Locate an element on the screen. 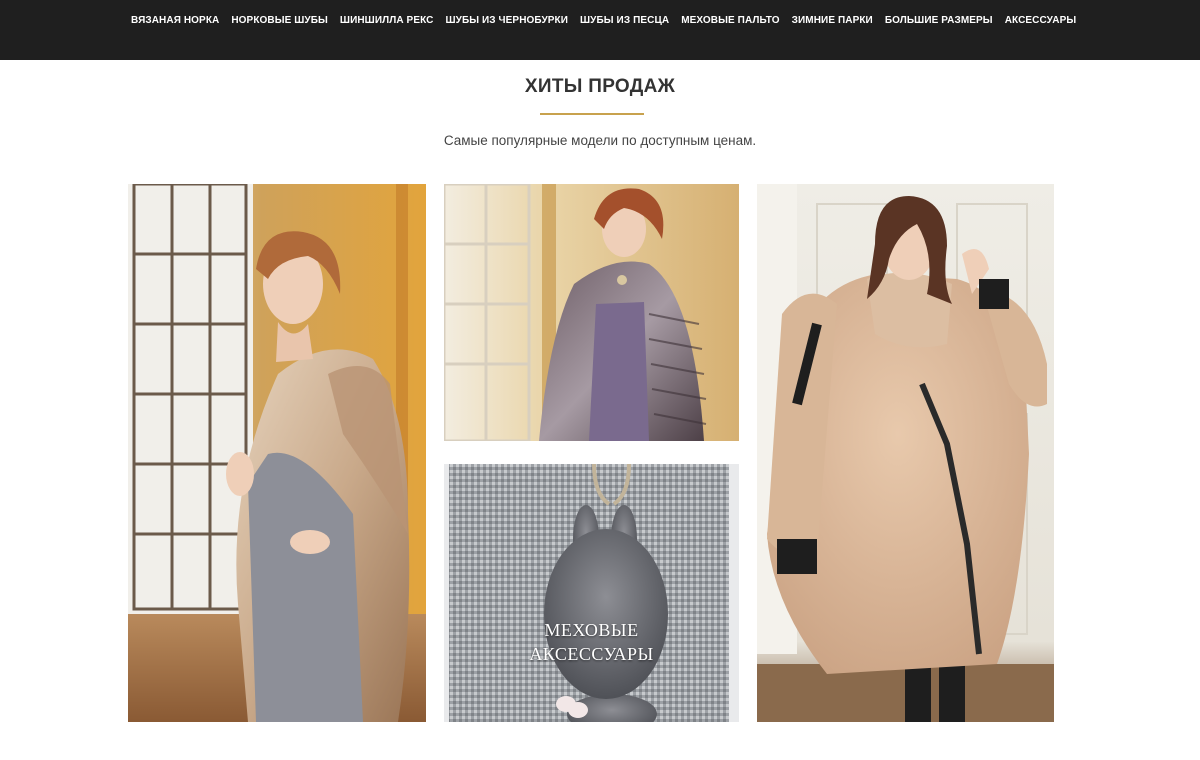 The image size is (1200, 760). accessories-label-line1: МЕХОВЫЕ is located at coordinates (591, 630).